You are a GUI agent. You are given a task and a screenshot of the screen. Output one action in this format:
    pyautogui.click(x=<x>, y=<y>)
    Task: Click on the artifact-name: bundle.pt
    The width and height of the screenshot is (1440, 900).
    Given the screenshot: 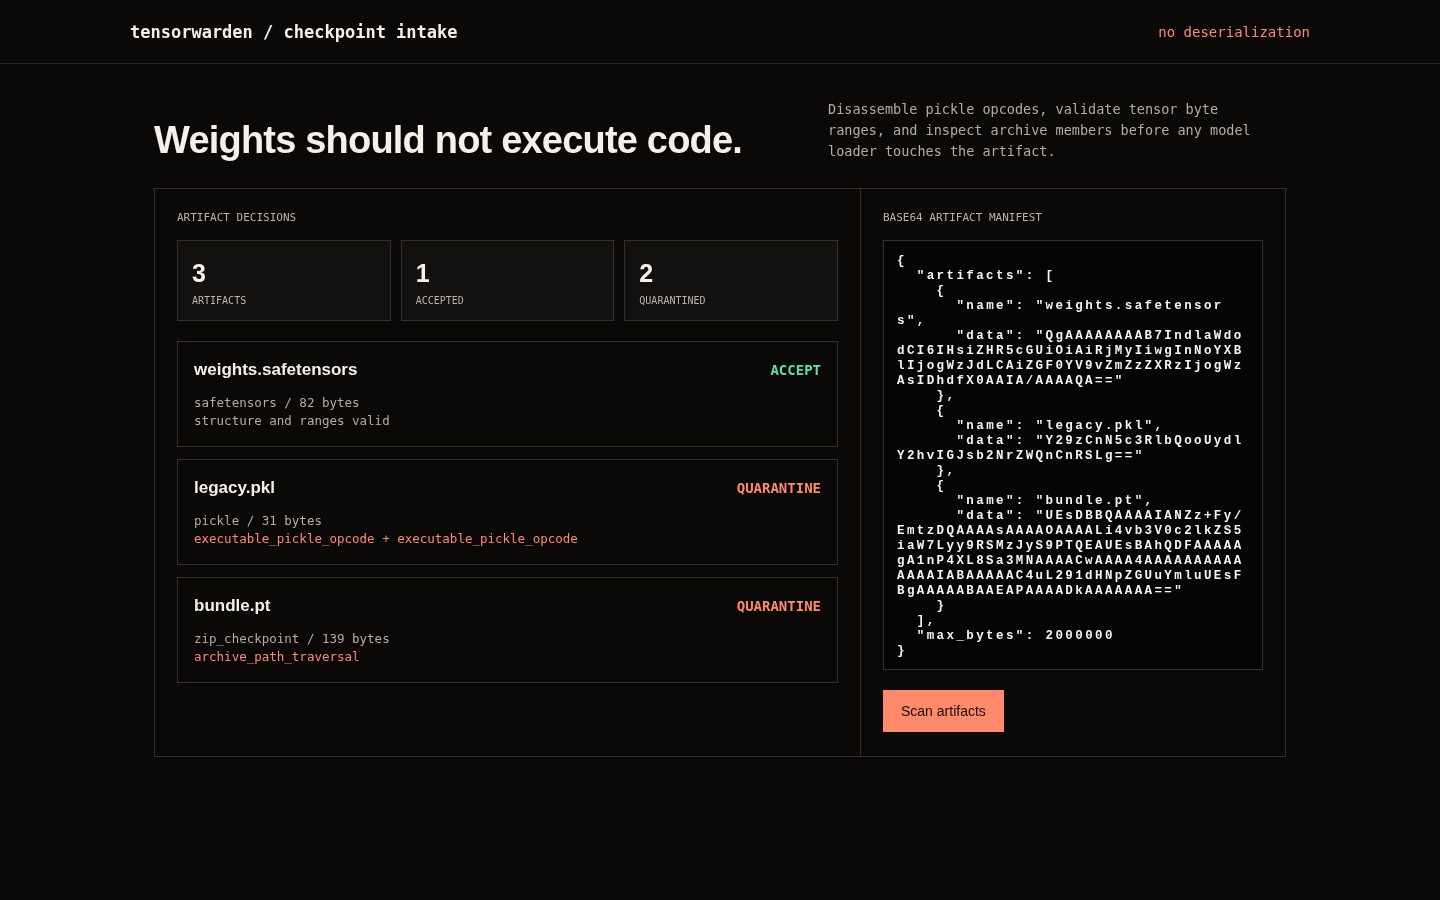 What is the action you would take?
    pyautogui.click(x=232, y=606)
    